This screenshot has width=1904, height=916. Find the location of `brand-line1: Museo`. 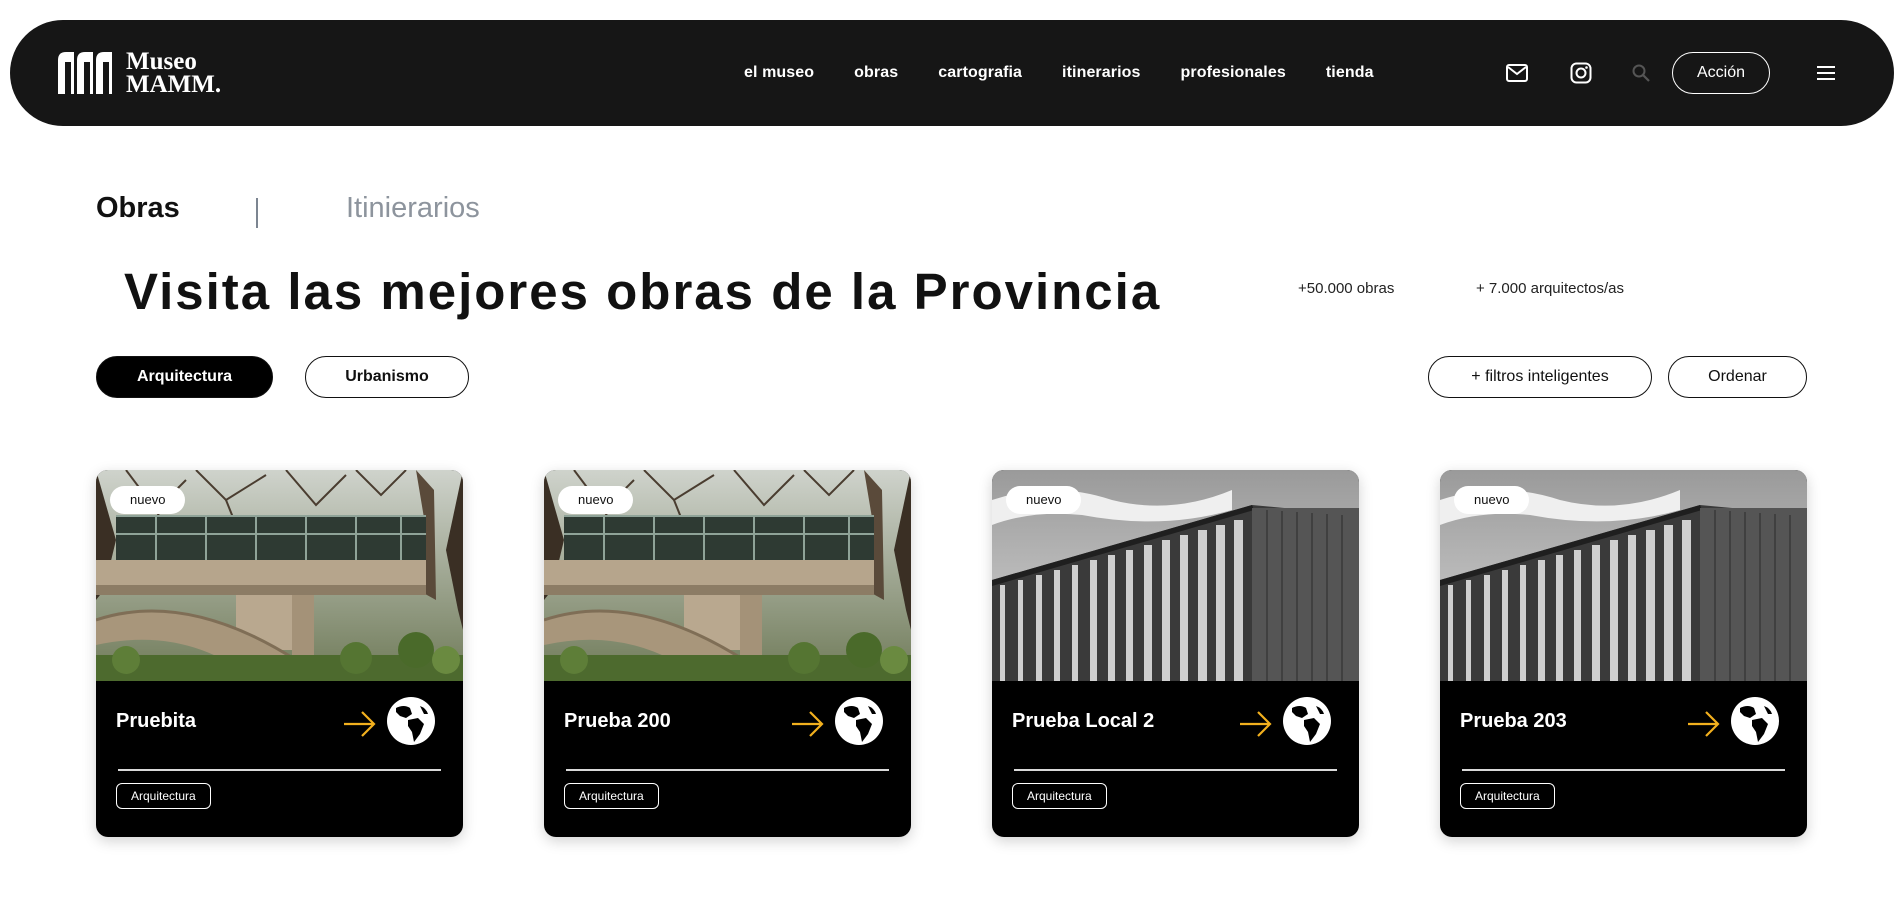

brand-line1: Museo is located at coordinates (161, 61).